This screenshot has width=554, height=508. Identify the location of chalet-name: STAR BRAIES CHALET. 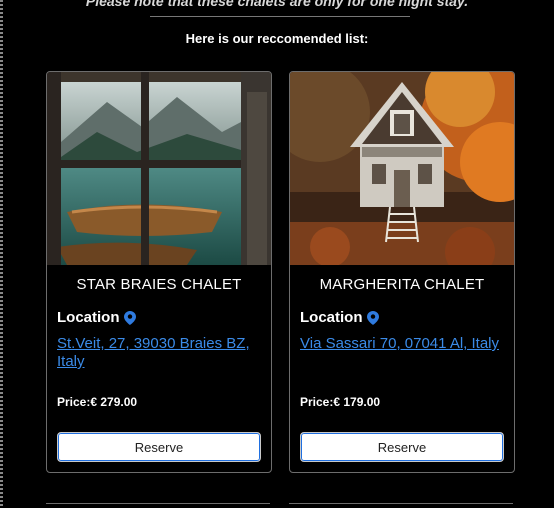
(159, 284).